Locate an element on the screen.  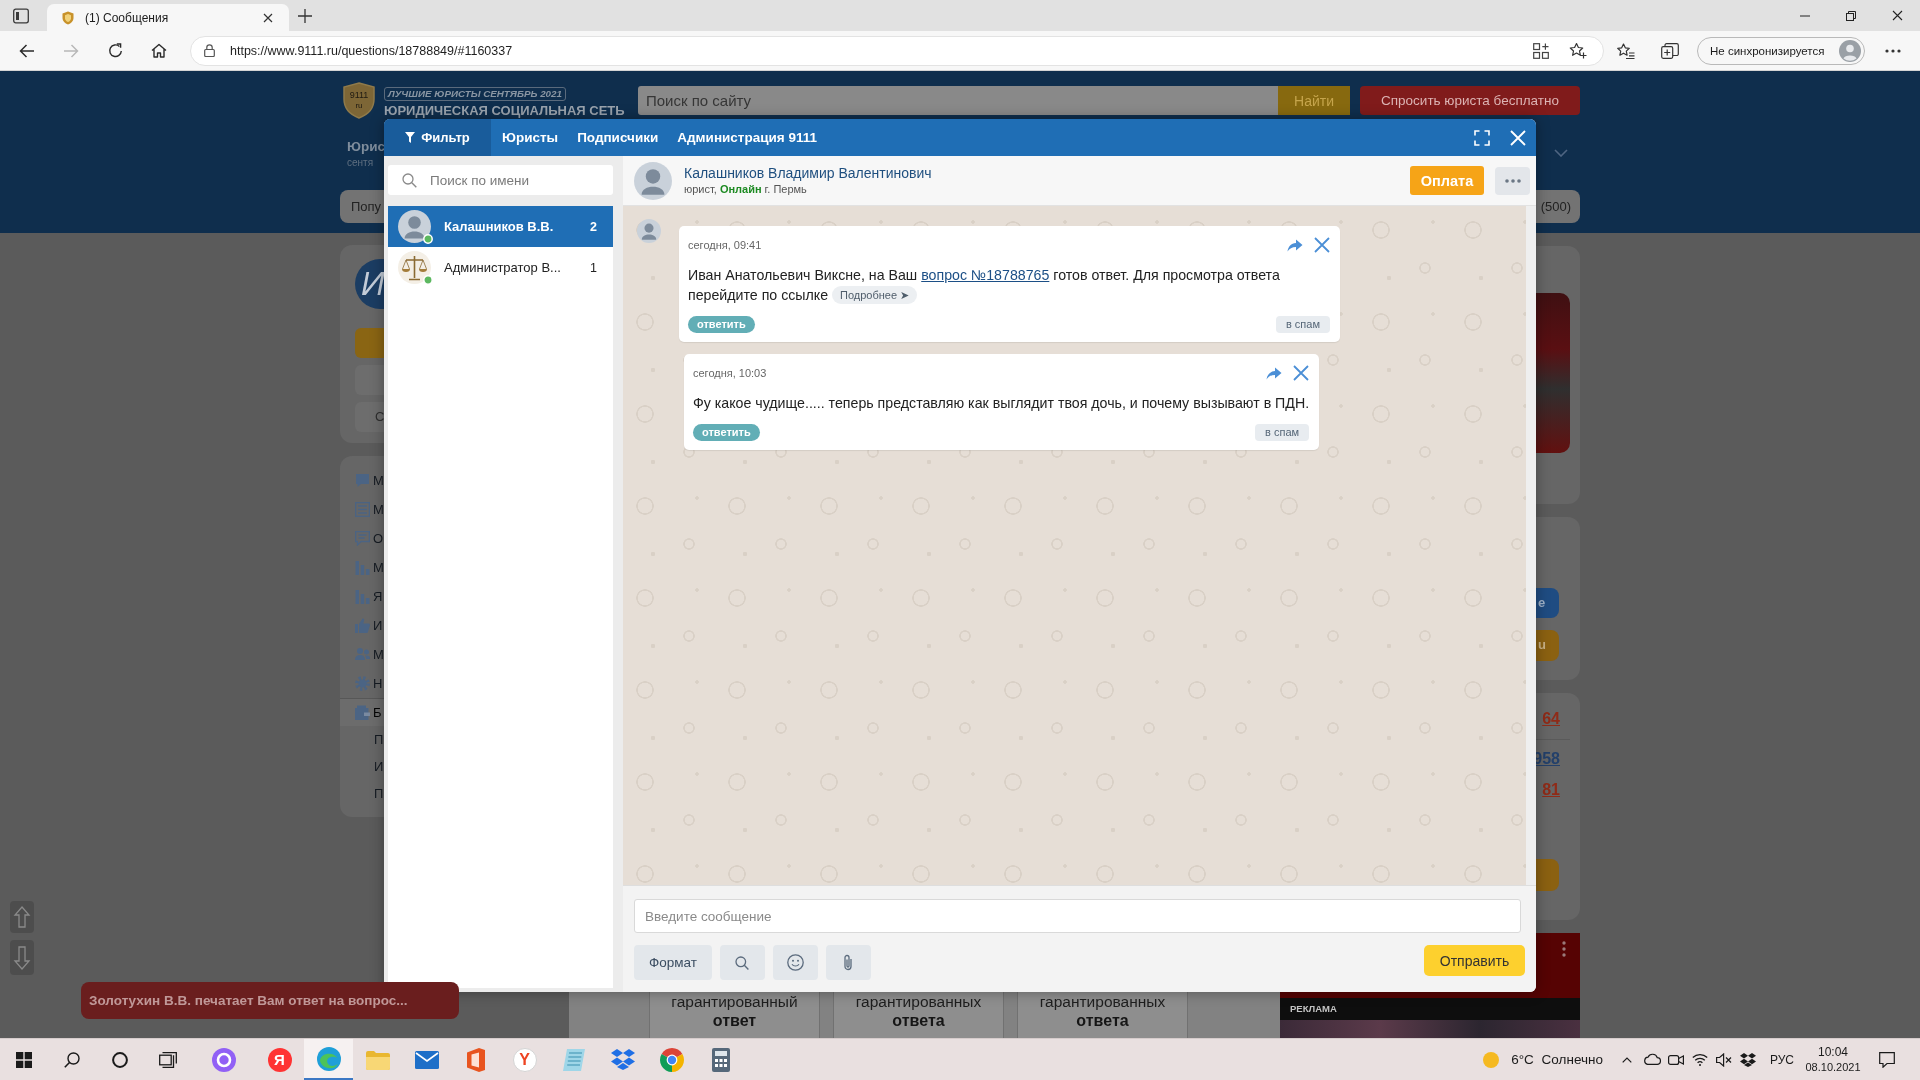
avatar-letter: И is located at coordinates (369, 284).